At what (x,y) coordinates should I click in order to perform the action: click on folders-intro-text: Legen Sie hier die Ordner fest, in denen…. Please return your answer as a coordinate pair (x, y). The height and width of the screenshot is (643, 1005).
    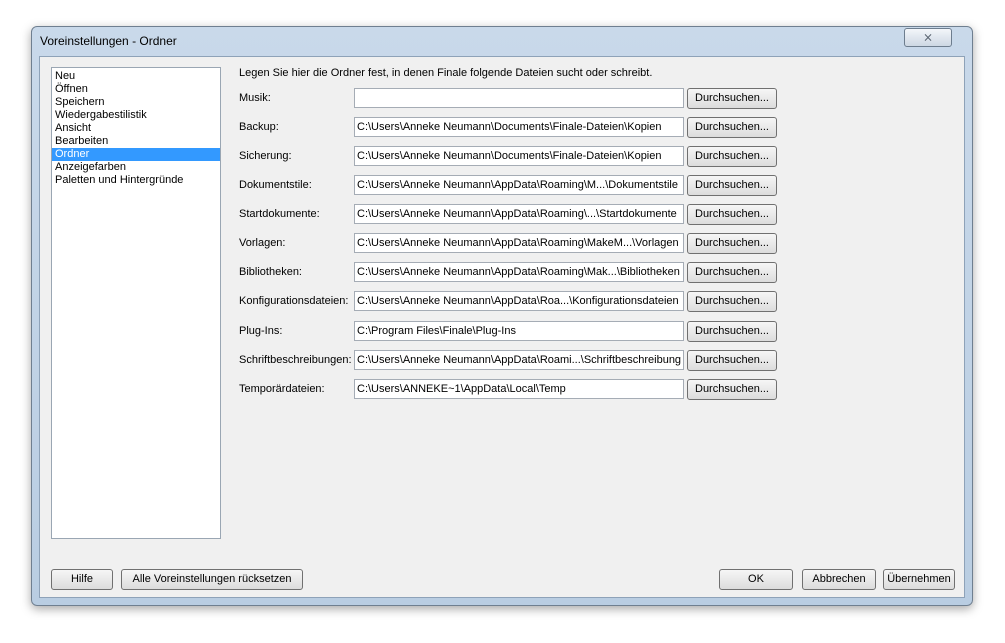
    Looking at the image, I should click on (446, 73).